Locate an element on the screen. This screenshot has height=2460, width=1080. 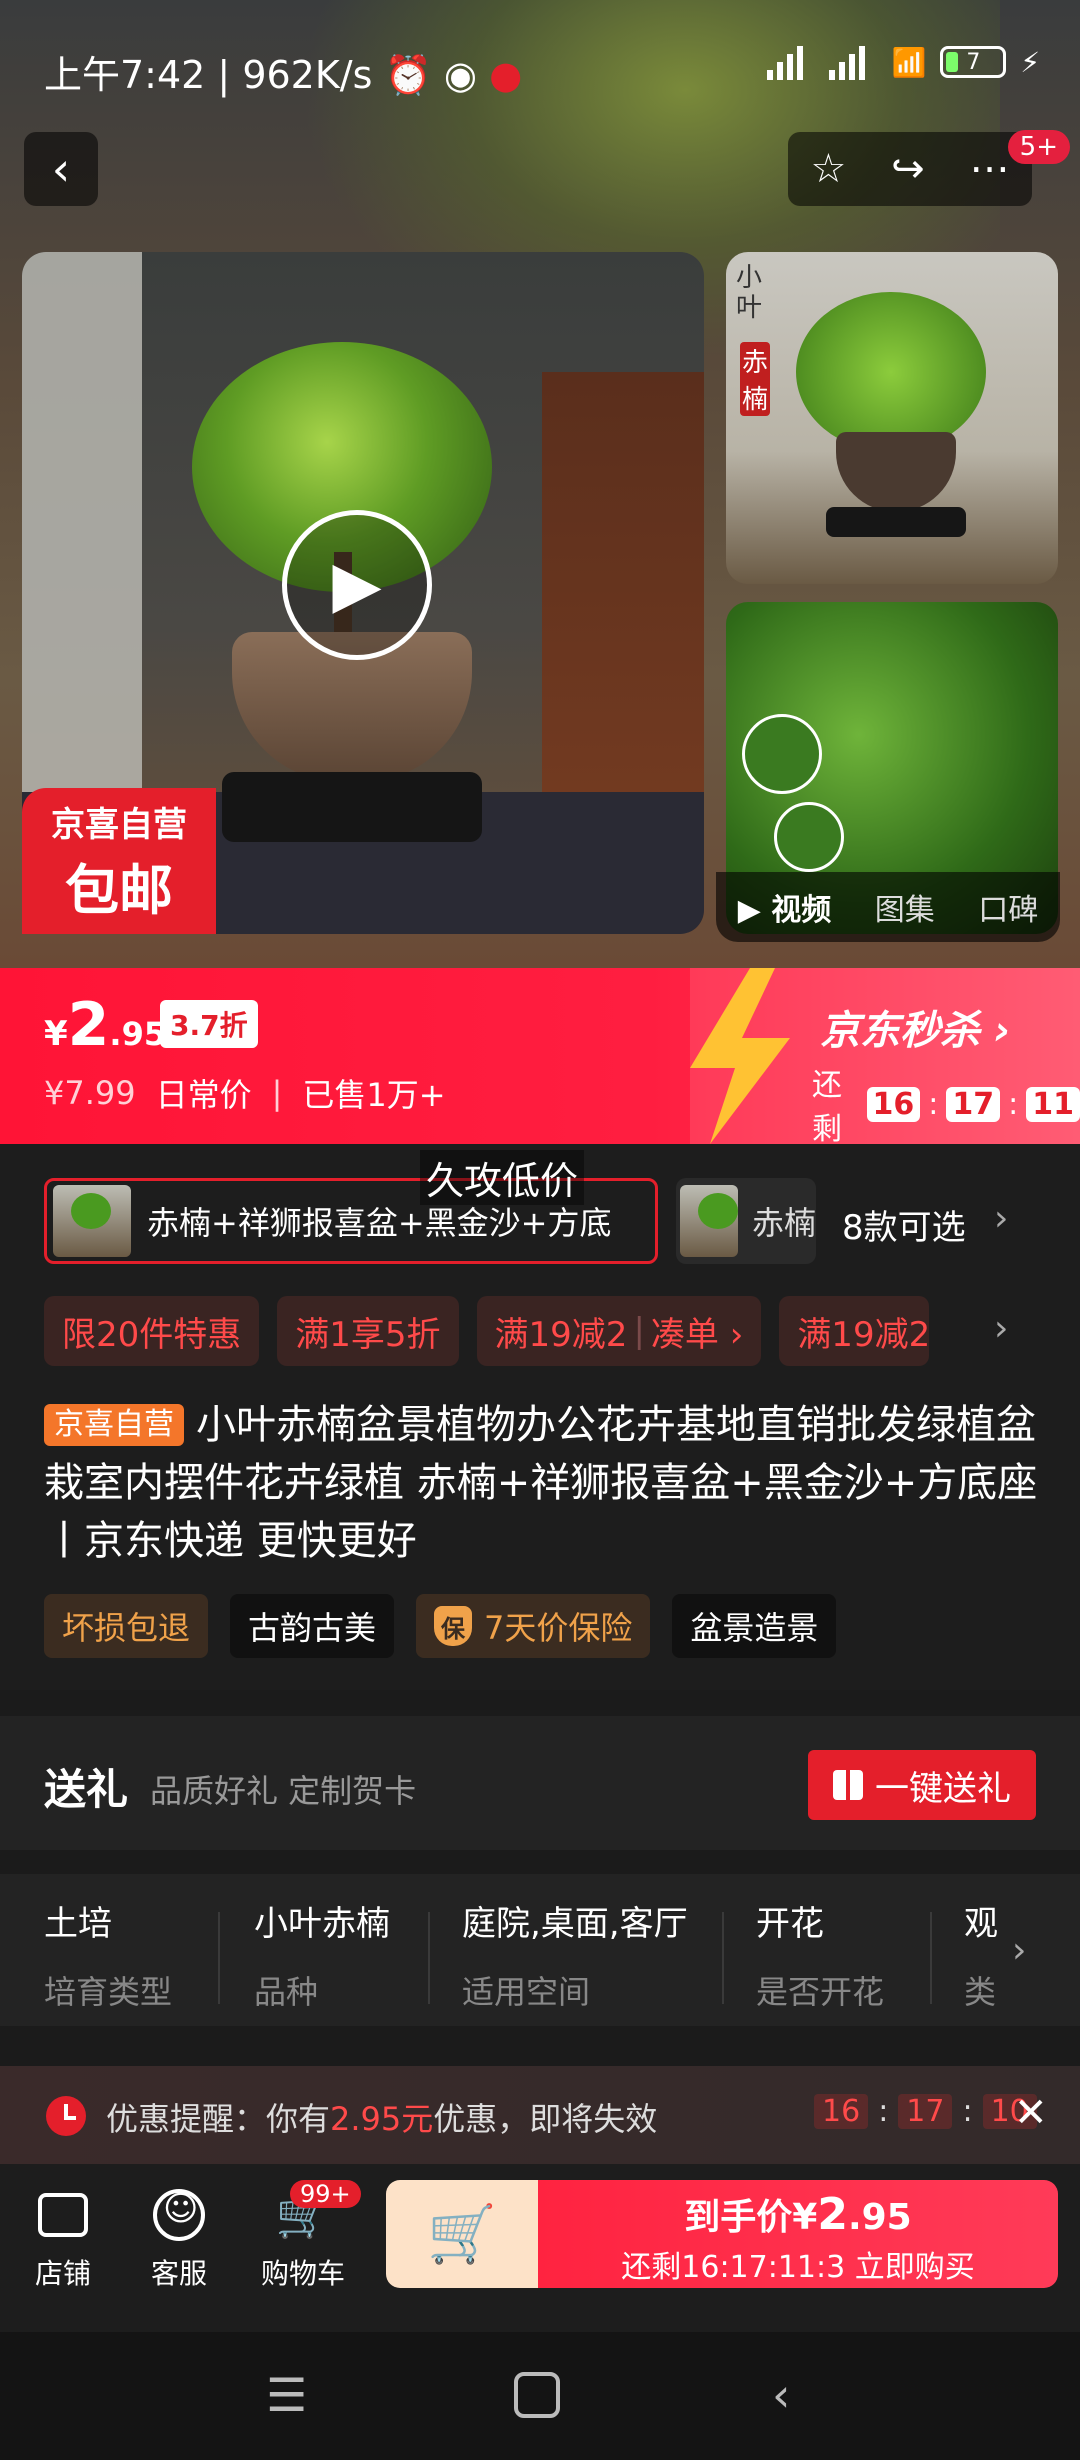
battery-icon: 7 is located at coordinates (973, 62).